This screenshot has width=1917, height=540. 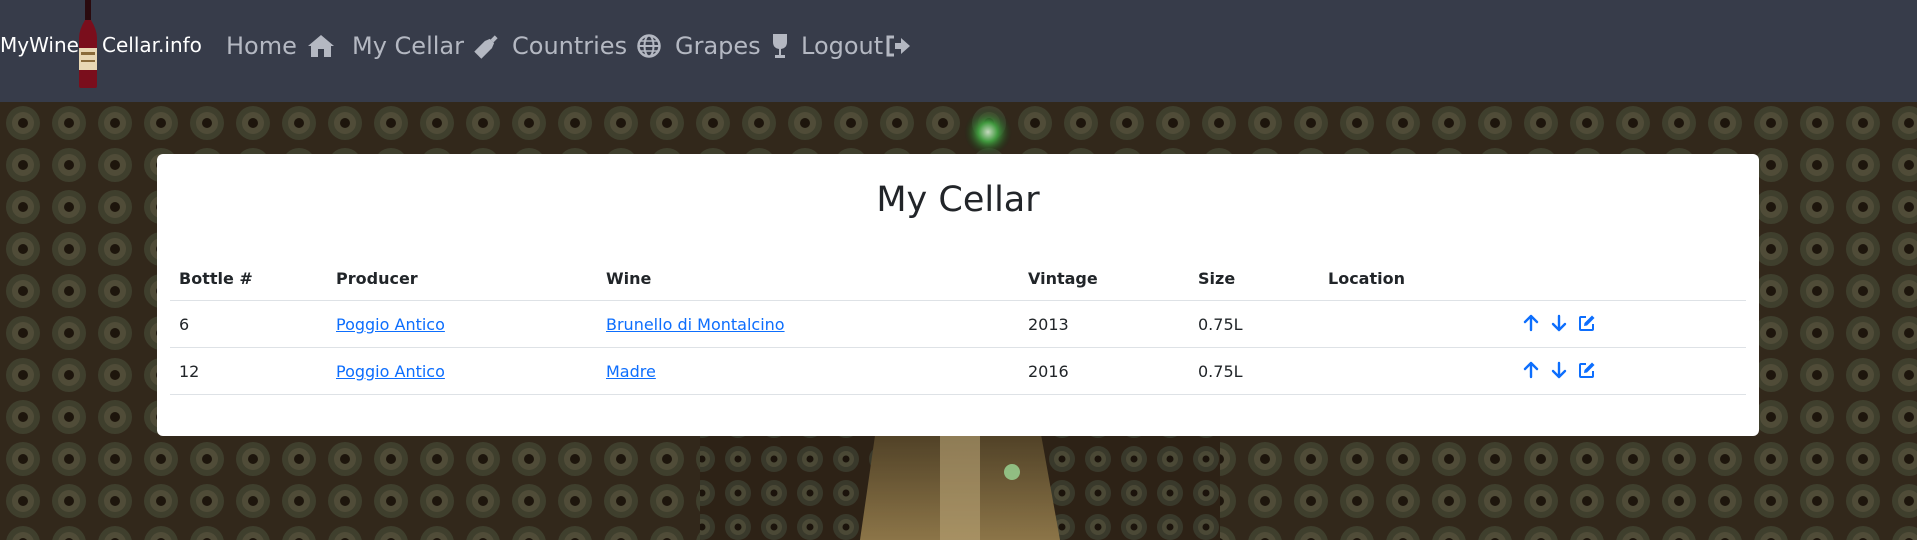 What do you see at coordinates (779, 46) in the screenshot?
I see `wine-glass-icon` at bounding box center [779, 46].